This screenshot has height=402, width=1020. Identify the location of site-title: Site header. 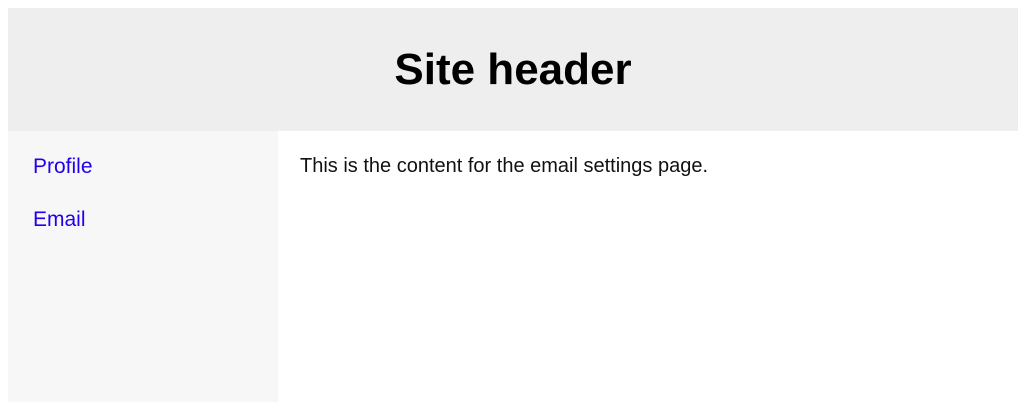
(513, 69).